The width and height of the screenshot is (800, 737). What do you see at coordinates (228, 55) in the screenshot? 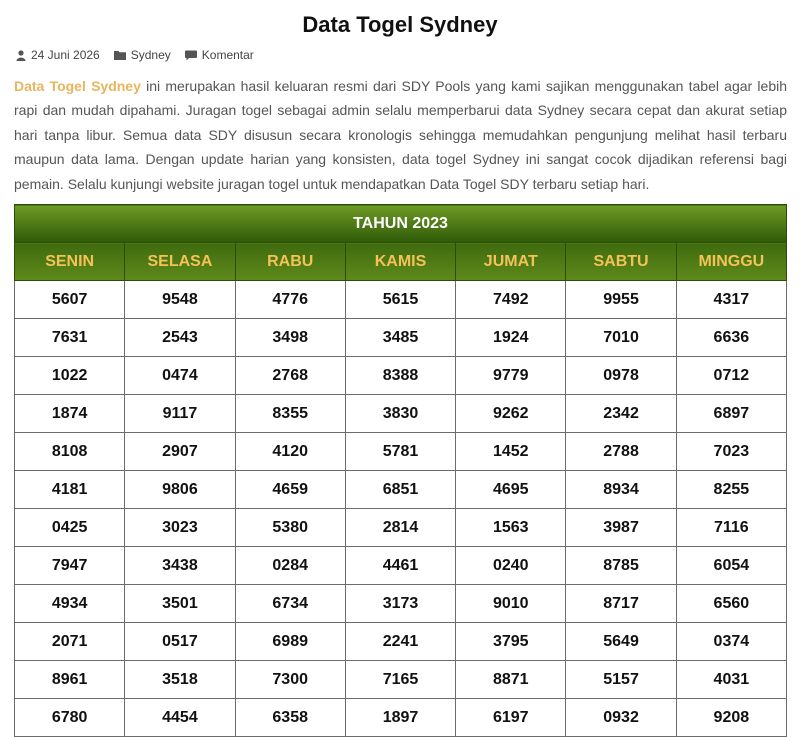
I see `post-comments-link: Komentar` at bounding box center [228, 55].